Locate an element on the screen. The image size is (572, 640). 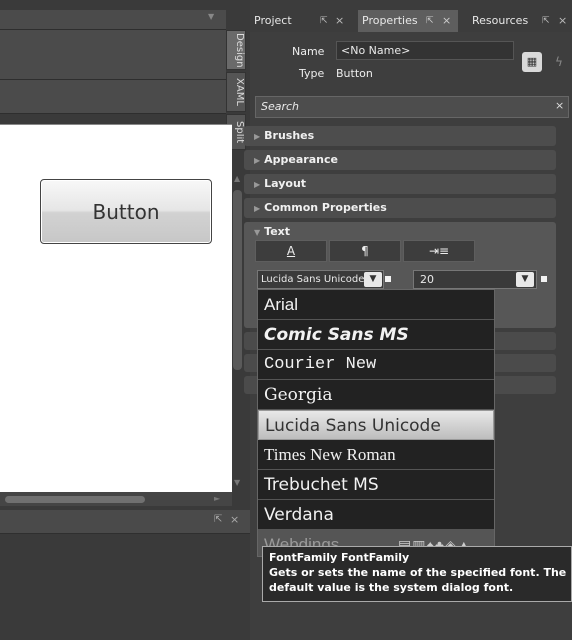
tab-project-label: Project is located at coordinates (273, 20).